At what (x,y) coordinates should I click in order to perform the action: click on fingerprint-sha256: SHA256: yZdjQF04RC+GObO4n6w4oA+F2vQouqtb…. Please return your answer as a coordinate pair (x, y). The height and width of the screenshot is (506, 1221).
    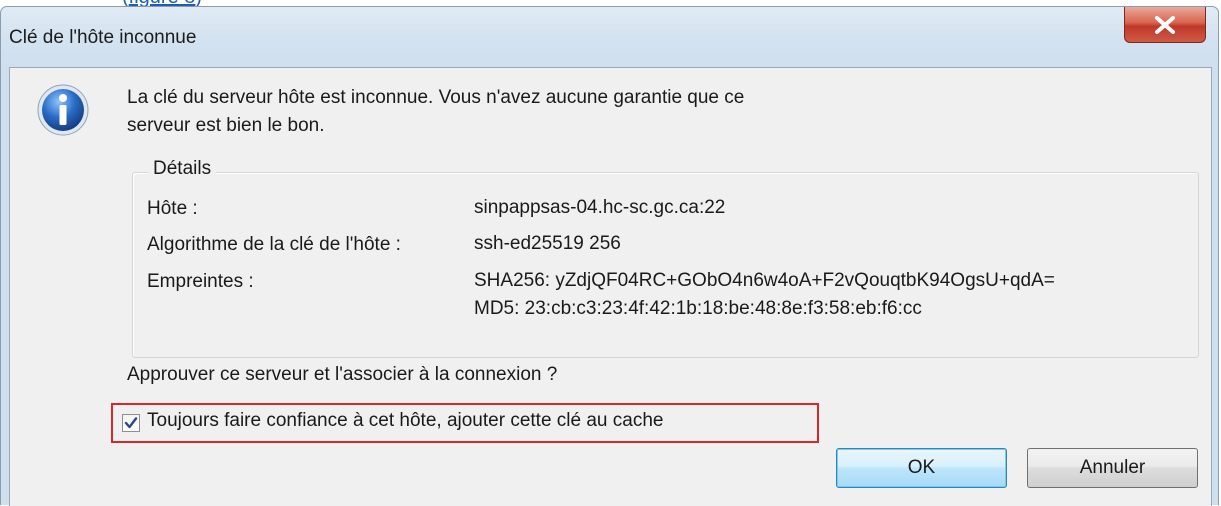
    Looking at the image, I should click on (764, 280).